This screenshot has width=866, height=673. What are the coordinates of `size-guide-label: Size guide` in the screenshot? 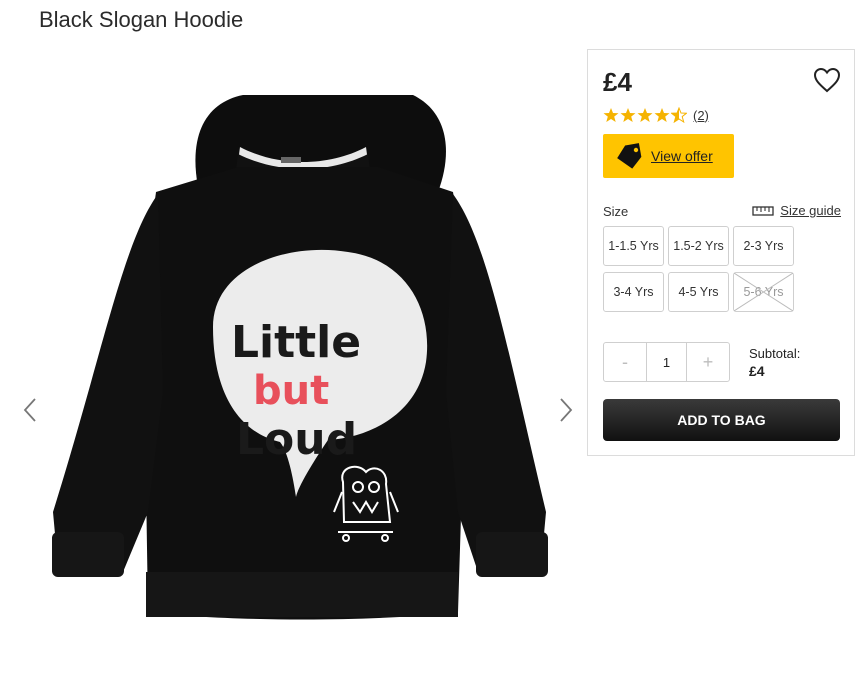 It's located at (810, 210).